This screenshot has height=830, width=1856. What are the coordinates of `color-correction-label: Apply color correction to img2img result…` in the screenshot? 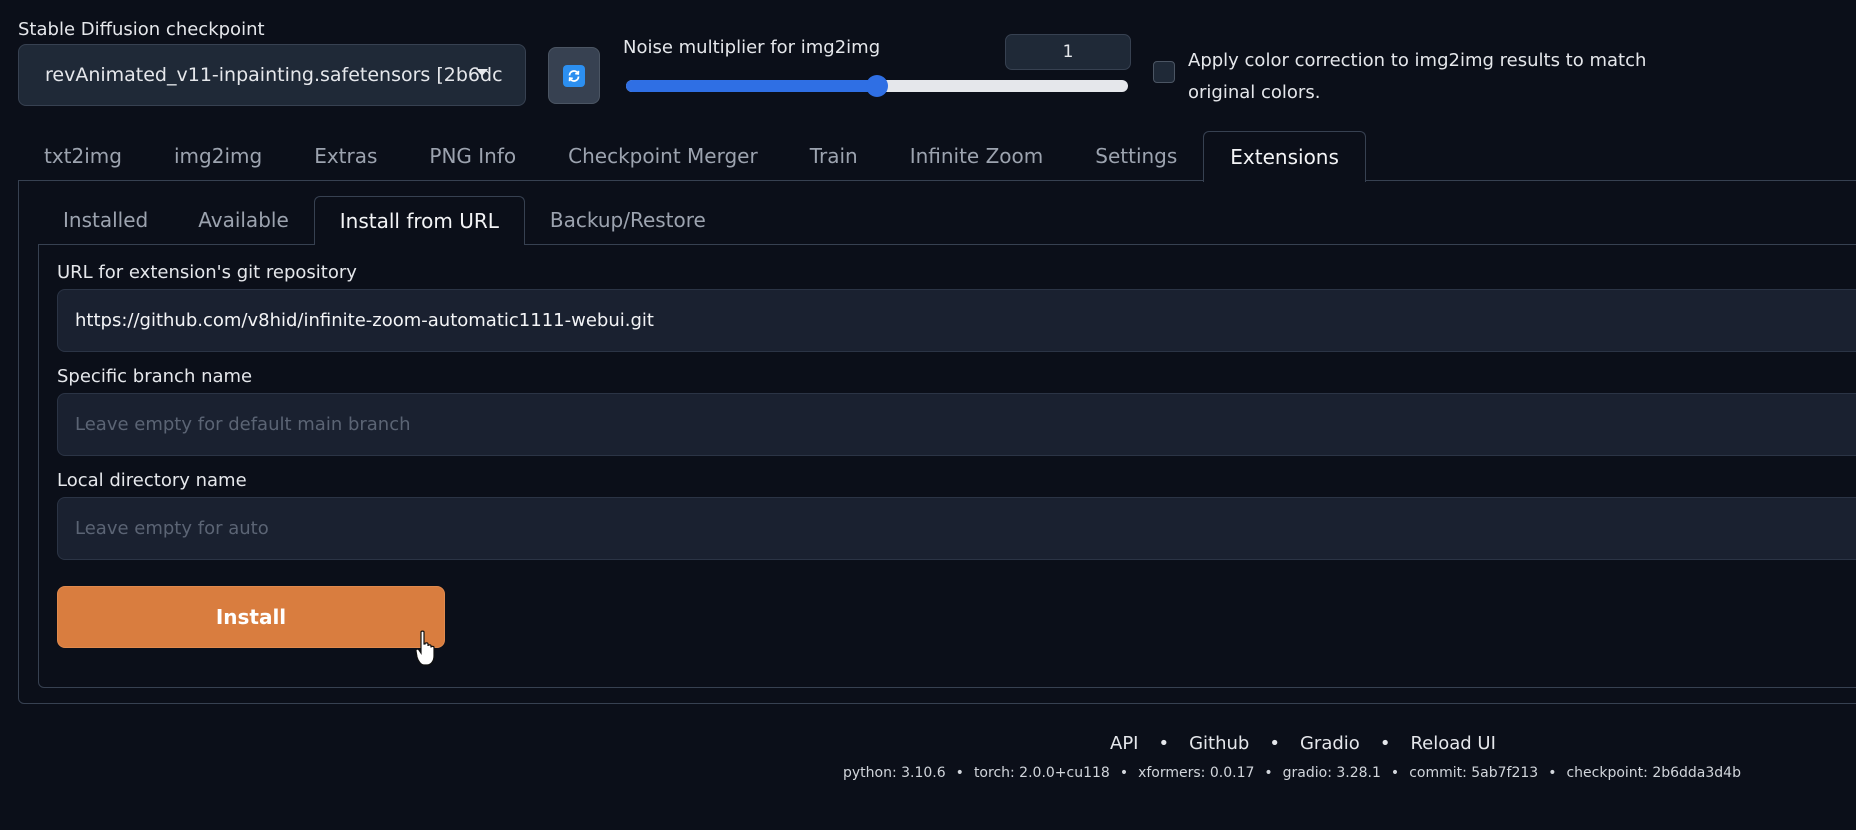 It's located at (1417, 76).